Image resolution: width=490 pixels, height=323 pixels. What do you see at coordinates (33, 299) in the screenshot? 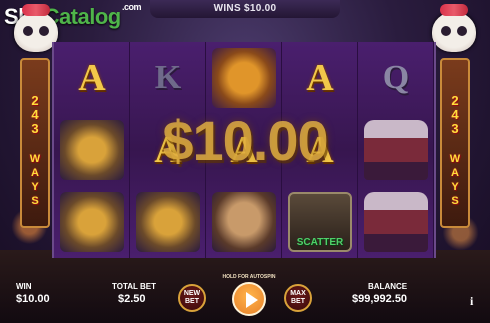
I see `win-value: $10.00` at bounding box center [33, 299].